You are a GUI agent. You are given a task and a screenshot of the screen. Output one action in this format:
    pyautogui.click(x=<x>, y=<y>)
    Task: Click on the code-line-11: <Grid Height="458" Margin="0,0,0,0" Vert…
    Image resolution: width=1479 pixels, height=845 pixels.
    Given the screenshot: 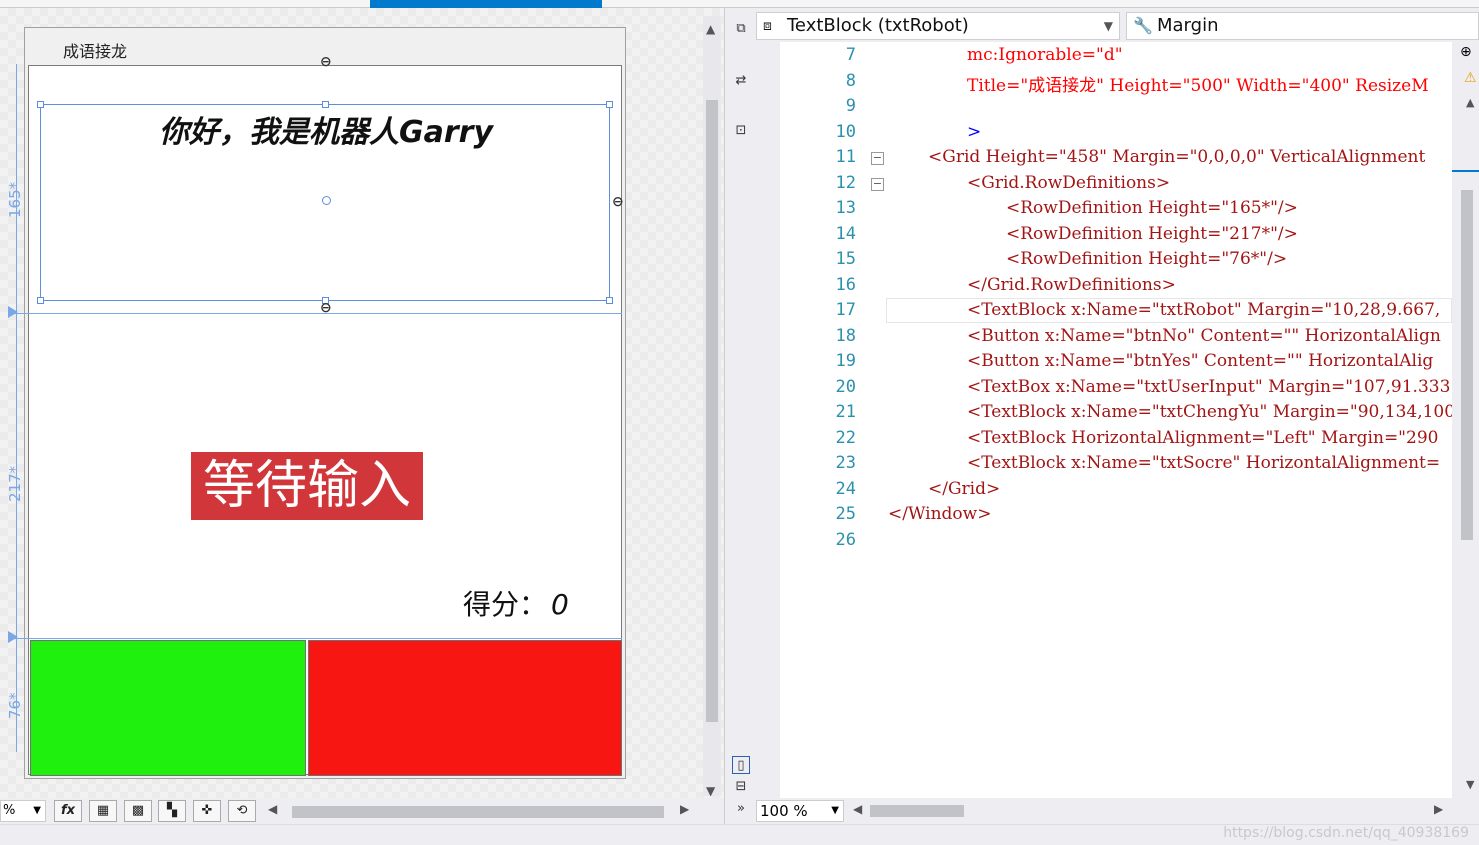 What is the action you would take?
    pyautogui.click(x=1177, y=157)
    